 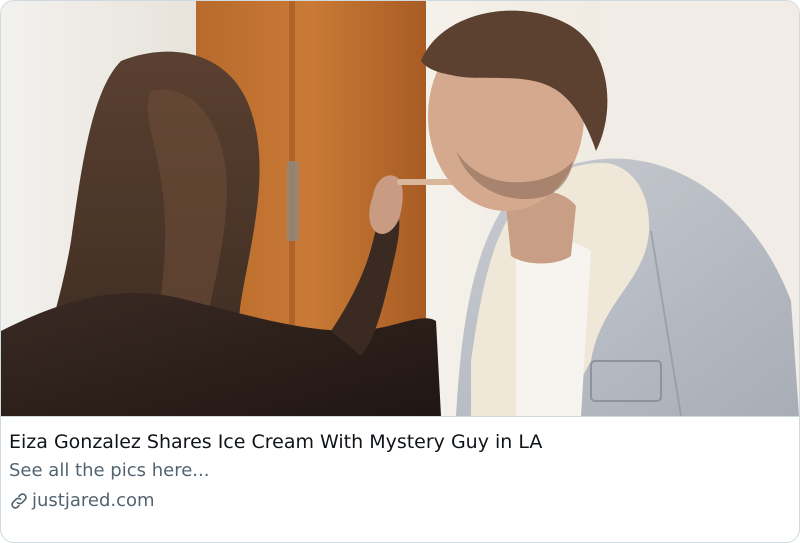 I want to click on card-domain-row: justjared.com, so click(x=399, y=501).